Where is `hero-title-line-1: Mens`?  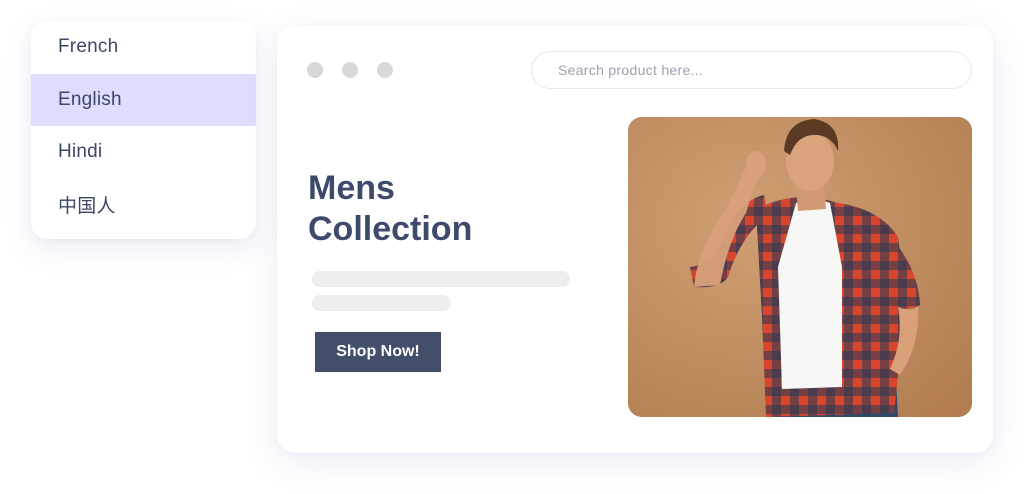 hero-title-line-1: Mens is located at coordinates (351, 188).